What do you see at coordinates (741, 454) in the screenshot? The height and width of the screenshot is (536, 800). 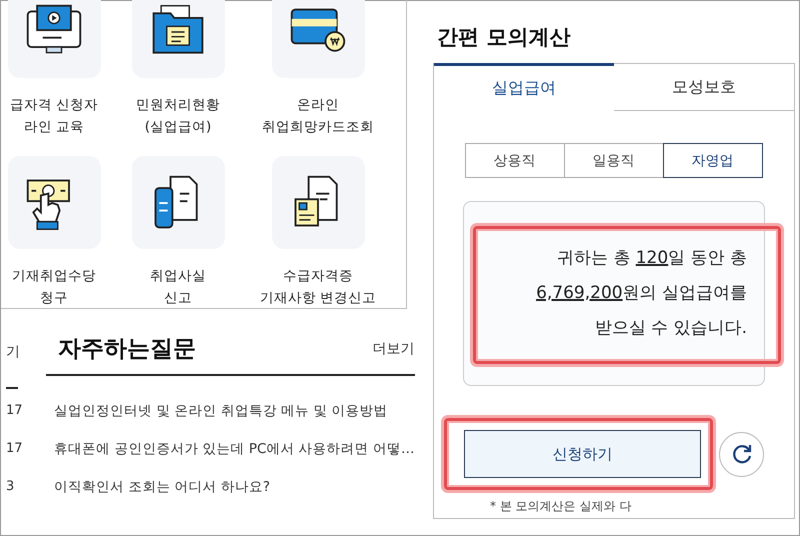 I see `refresh-button` at bounding box center [741, 454].